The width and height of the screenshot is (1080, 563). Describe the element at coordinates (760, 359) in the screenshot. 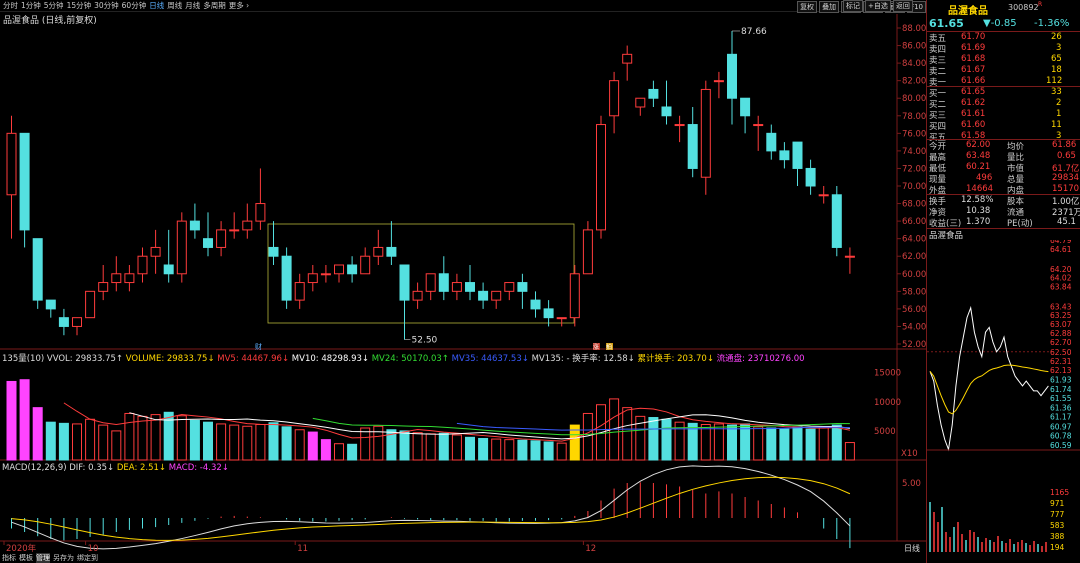

I see `float-shares-value: 流通盘: 23710276.00` at that location.